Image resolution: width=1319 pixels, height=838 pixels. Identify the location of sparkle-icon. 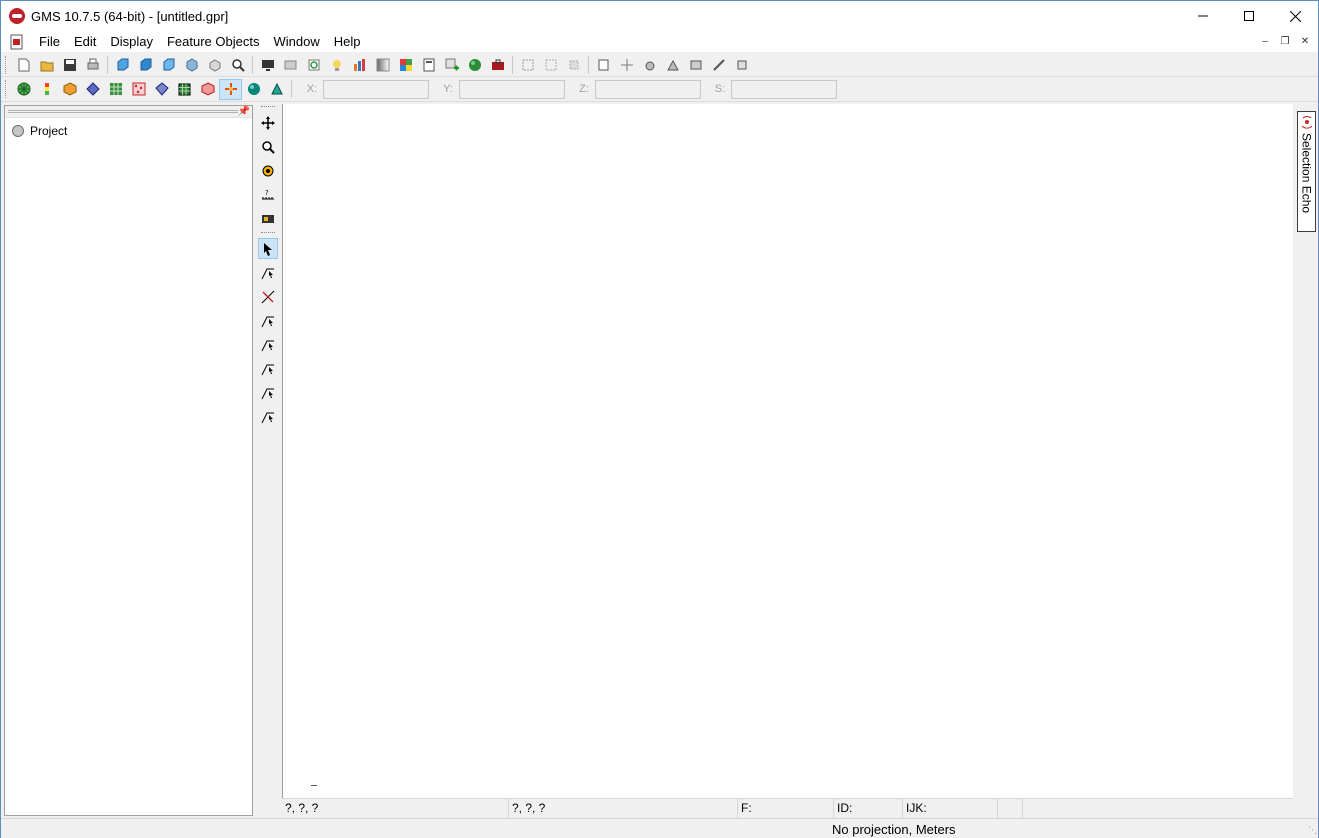
(626, 64).